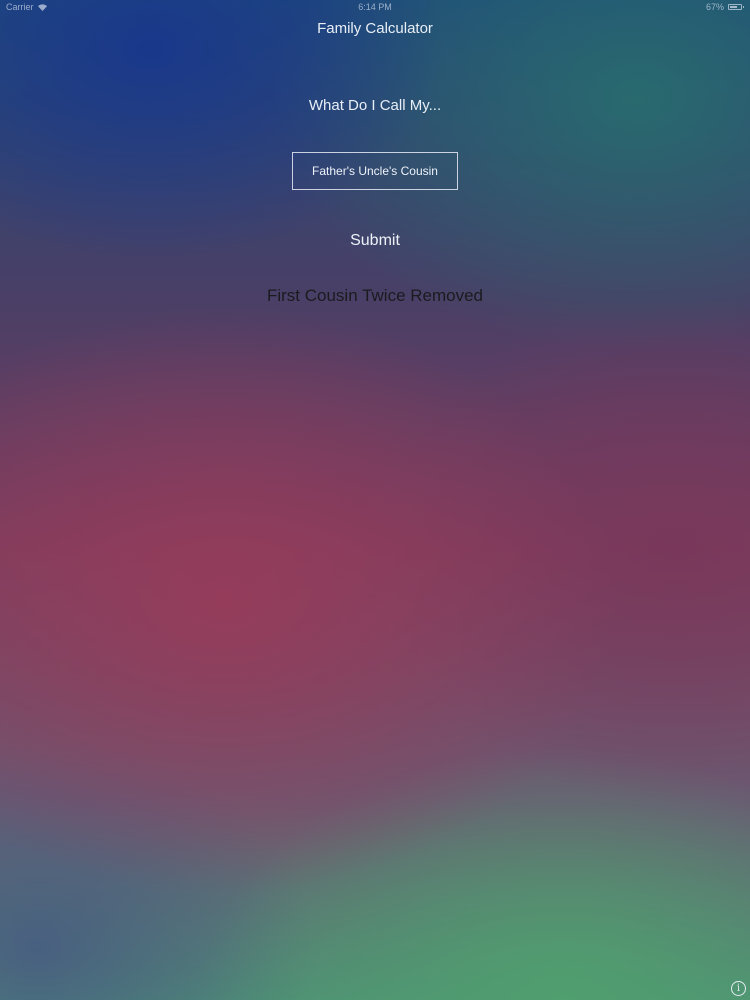 The width and height of the screenshot is (750, 1000). I want to click on battery-fill, so click(733, 7).